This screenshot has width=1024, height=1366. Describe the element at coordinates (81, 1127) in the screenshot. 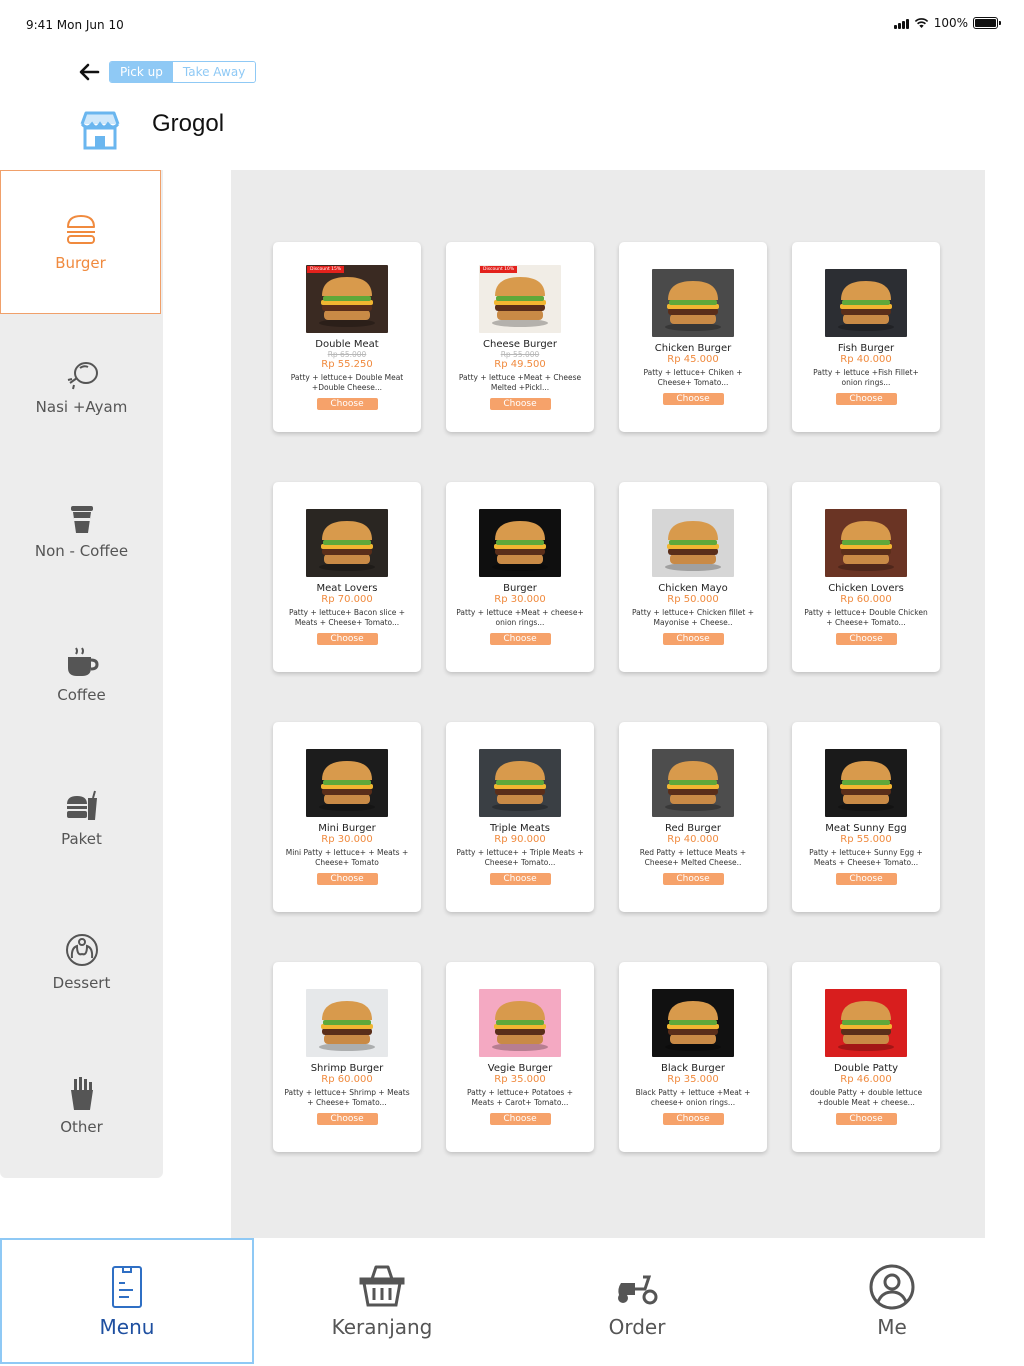

I see `category-label: Other` at that location.